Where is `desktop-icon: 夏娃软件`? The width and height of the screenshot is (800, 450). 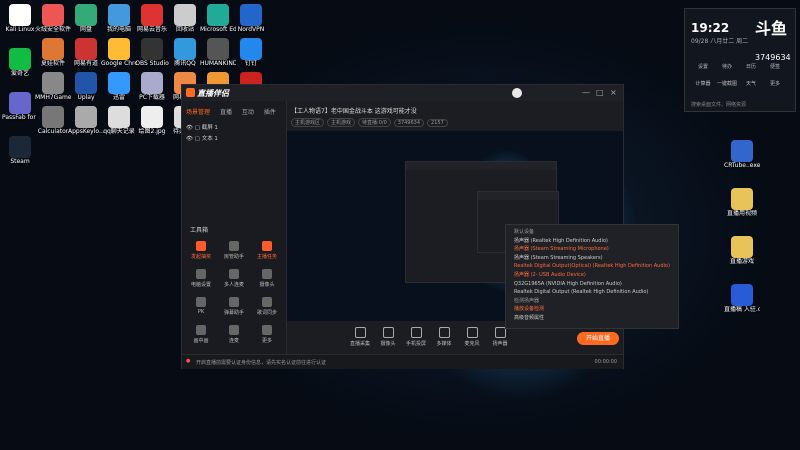 desktop-icon: 夏娃软件 is located at coordinates (53, 52).